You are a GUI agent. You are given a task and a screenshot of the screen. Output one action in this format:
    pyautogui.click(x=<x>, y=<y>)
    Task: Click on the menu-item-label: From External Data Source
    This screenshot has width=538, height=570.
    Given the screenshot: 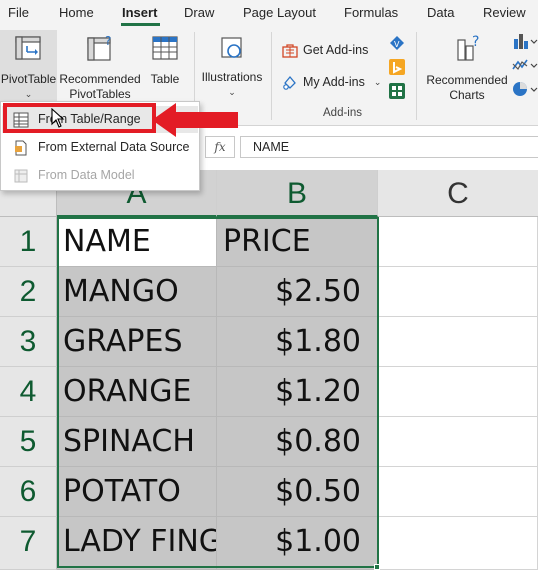 What is the action you would take?
    pyautogui.click(x=114, y=147)
    